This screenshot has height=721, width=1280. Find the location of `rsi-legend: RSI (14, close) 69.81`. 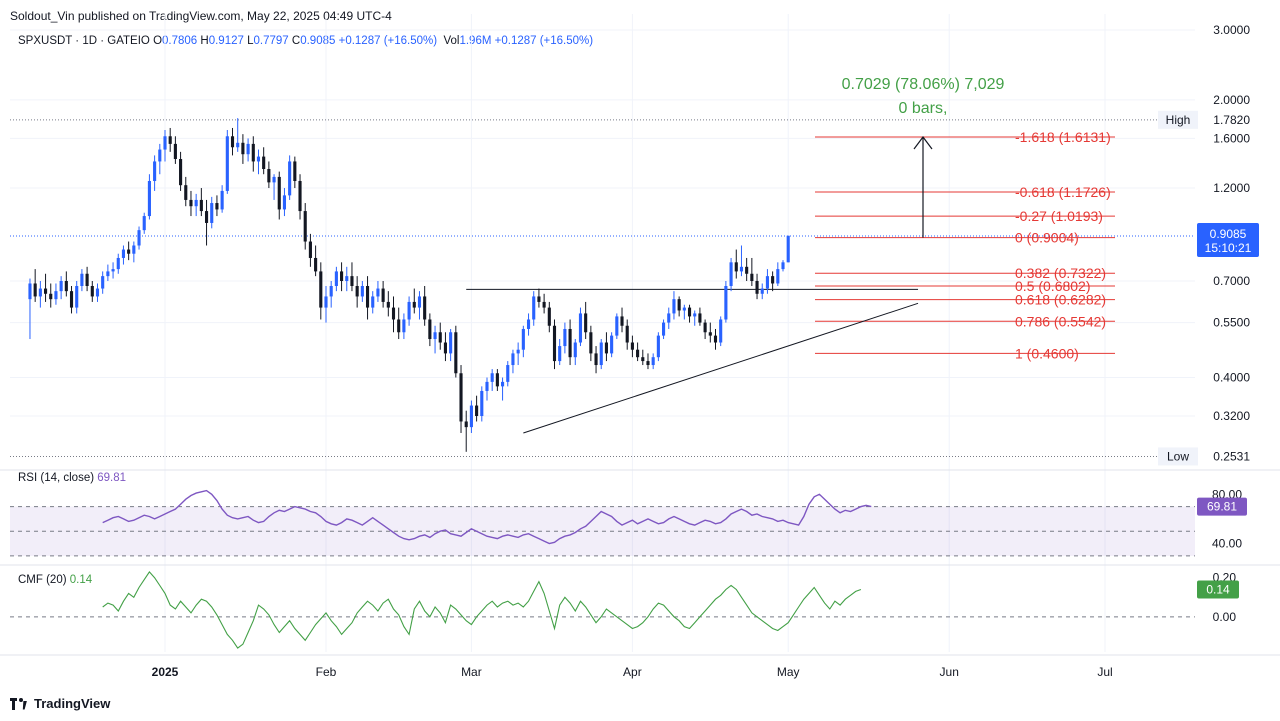

rsi-legend: RSI (14, close) 69.81 is located at coordinates (72, 478).